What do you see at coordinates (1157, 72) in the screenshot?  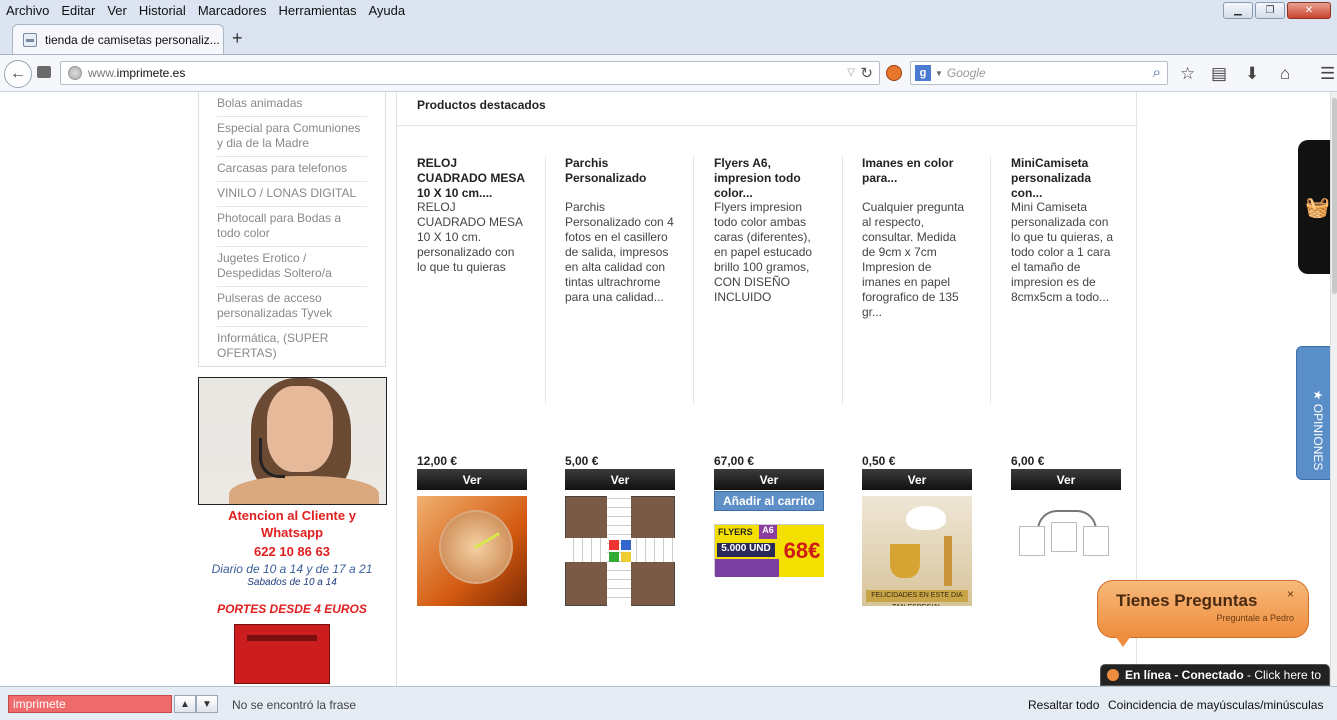 I see `search-icon: ⌕` at bounding box center [1157, 72].